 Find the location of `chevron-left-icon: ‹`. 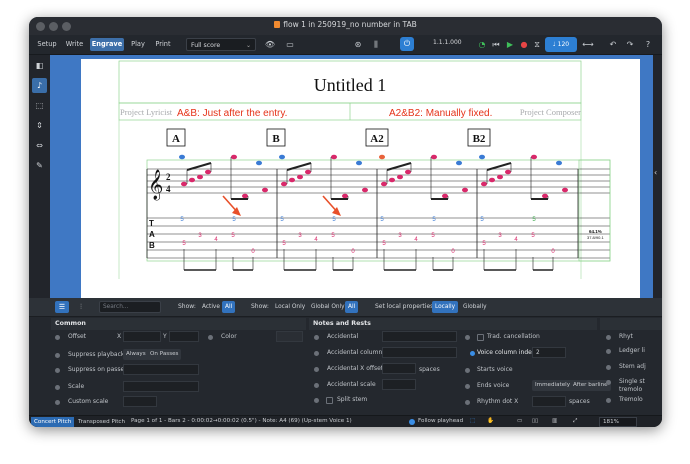

chevron-left-icon: ‹ is located at coordinates (655, 172).